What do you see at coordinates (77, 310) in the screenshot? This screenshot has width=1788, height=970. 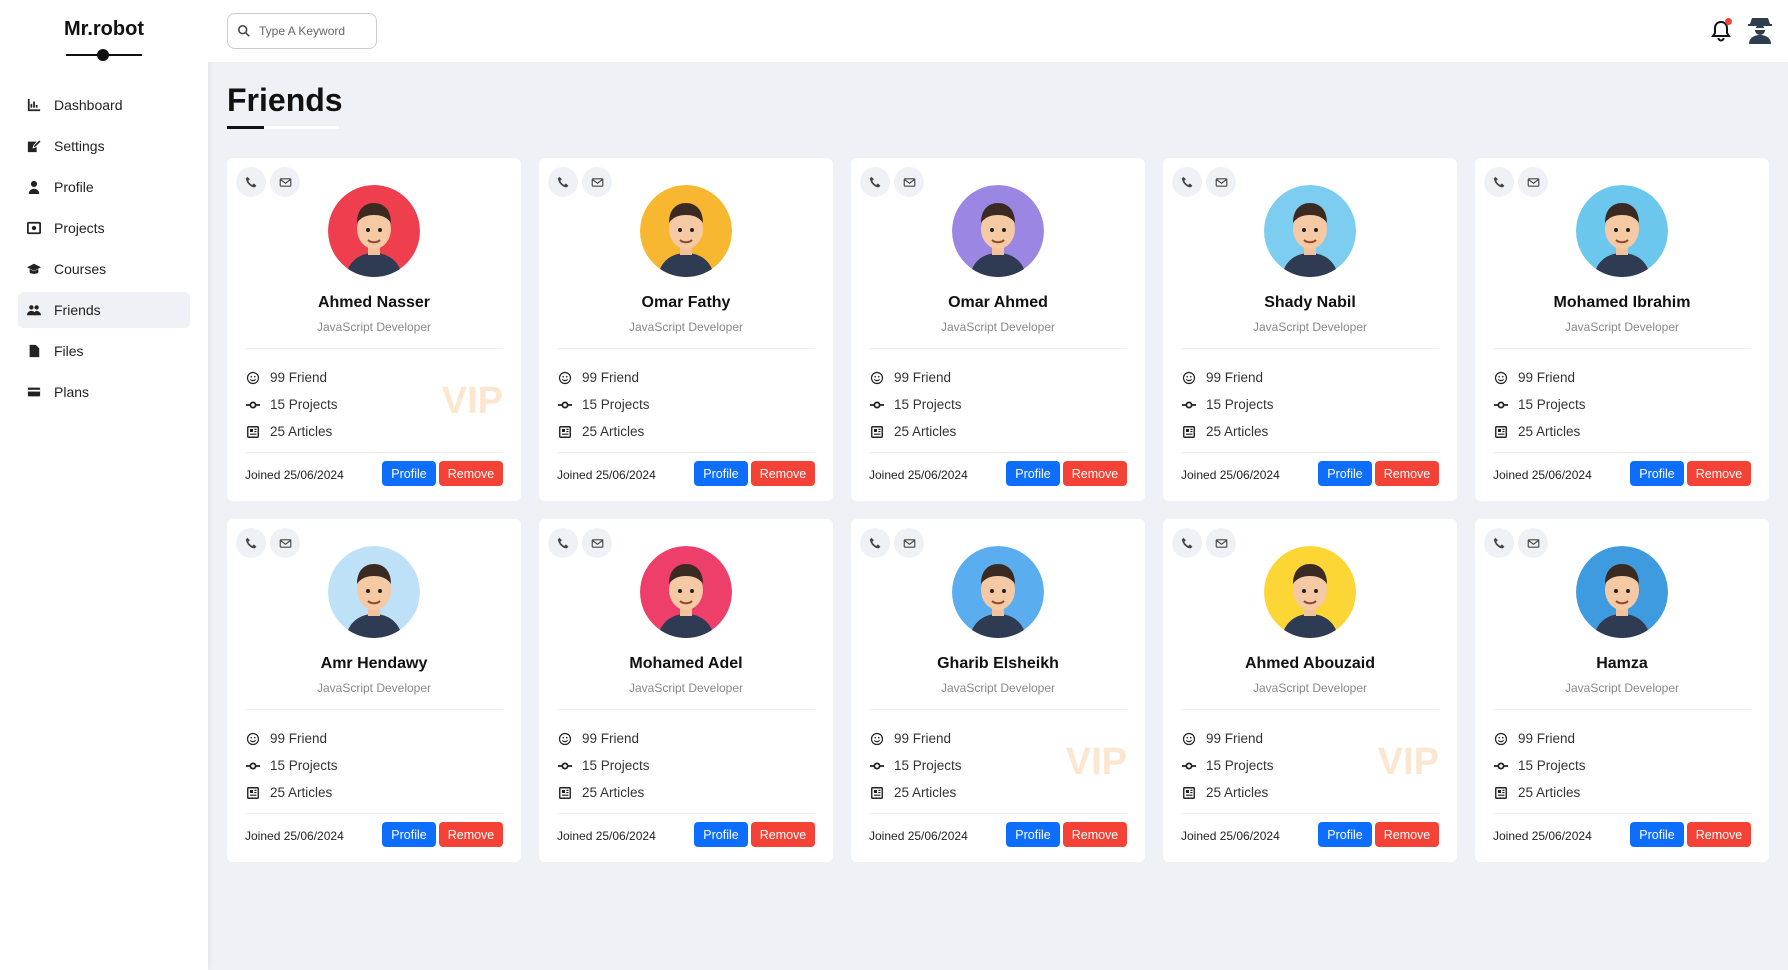 I see `sidebar-item-label: Friends` at bounding box center [77, 310].